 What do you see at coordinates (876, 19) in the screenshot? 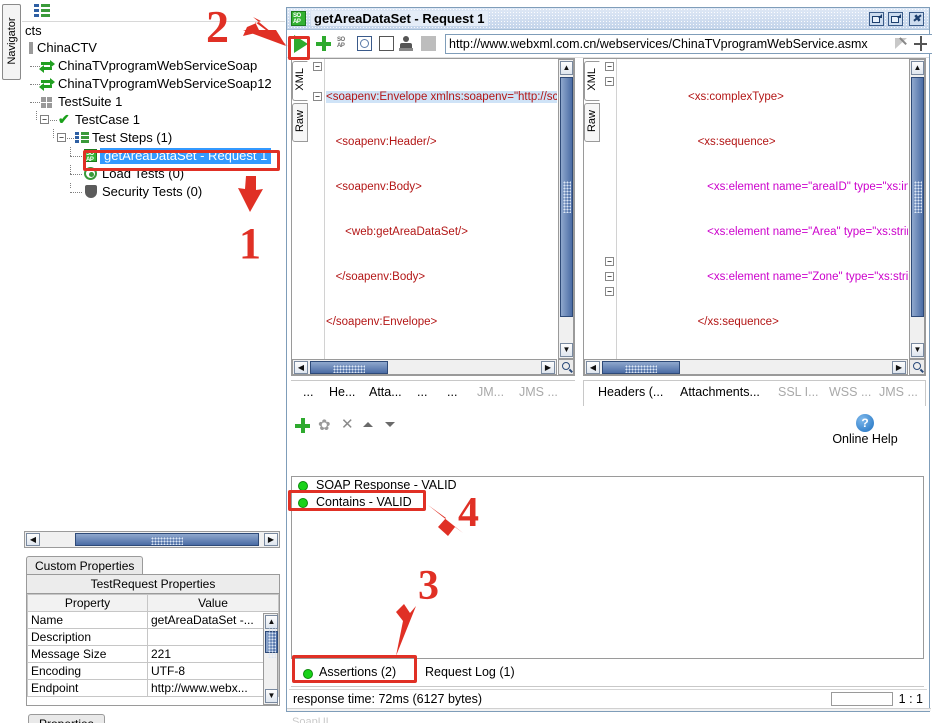
I see `restore-down-icon` at bounding box center [876, 19].